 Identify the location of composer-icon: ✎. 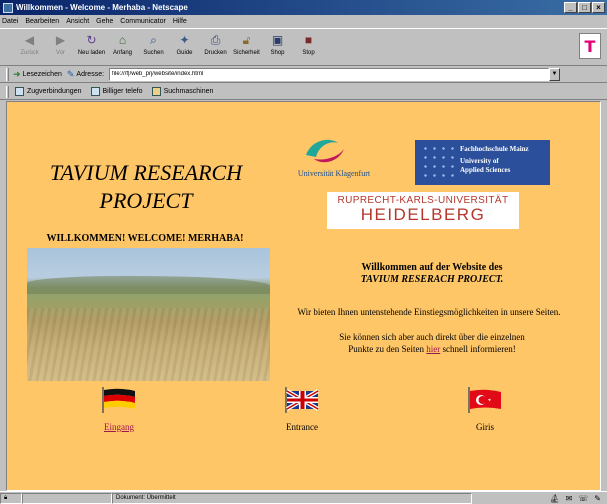
(597, 498).